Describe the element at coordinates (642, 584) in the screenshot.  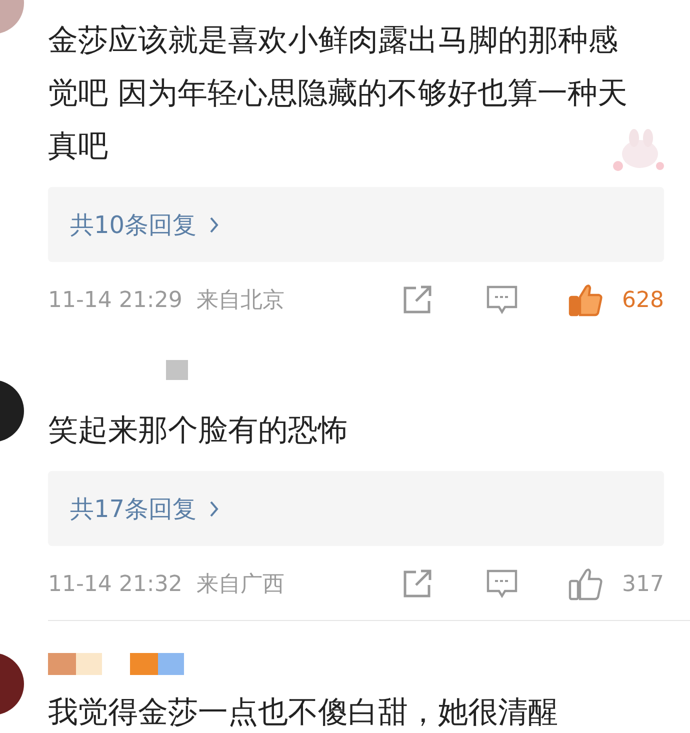
I see `like-count: 317` at that location.